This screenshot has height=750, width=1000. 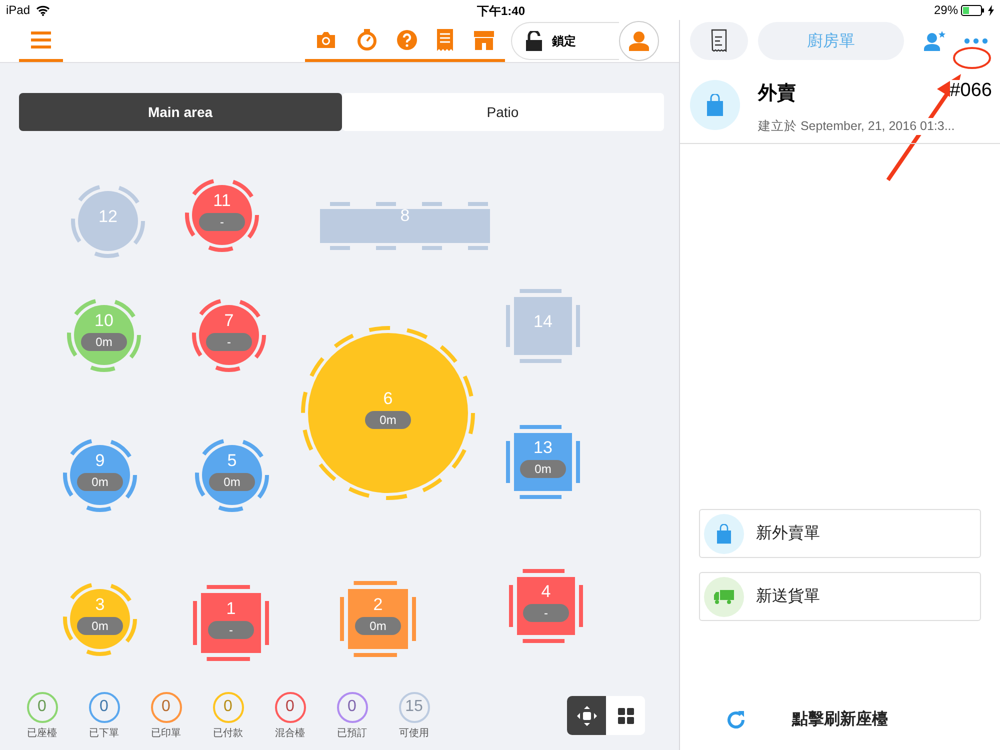 What do you see at coordinates (946, 10) in the screenshot?
I see `battery-percent: 29%` at bounding box center [946, 10].